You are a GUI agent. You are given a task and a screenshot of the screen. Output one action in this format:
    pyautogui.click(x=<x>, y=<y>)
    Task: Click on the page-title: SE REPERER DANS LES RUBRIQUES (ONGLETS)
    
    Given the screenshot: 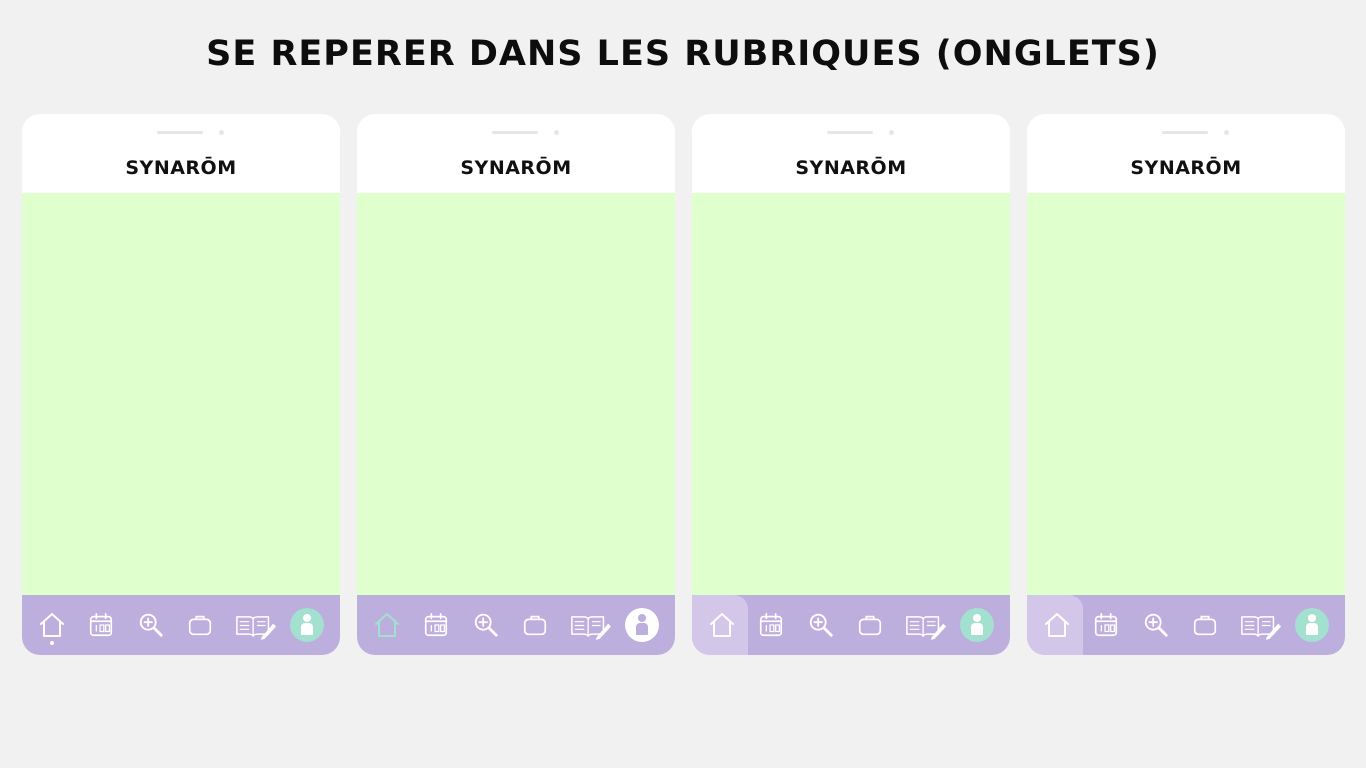 What is the action you would take?
    pyautogui.click(x=683, y=54)
    